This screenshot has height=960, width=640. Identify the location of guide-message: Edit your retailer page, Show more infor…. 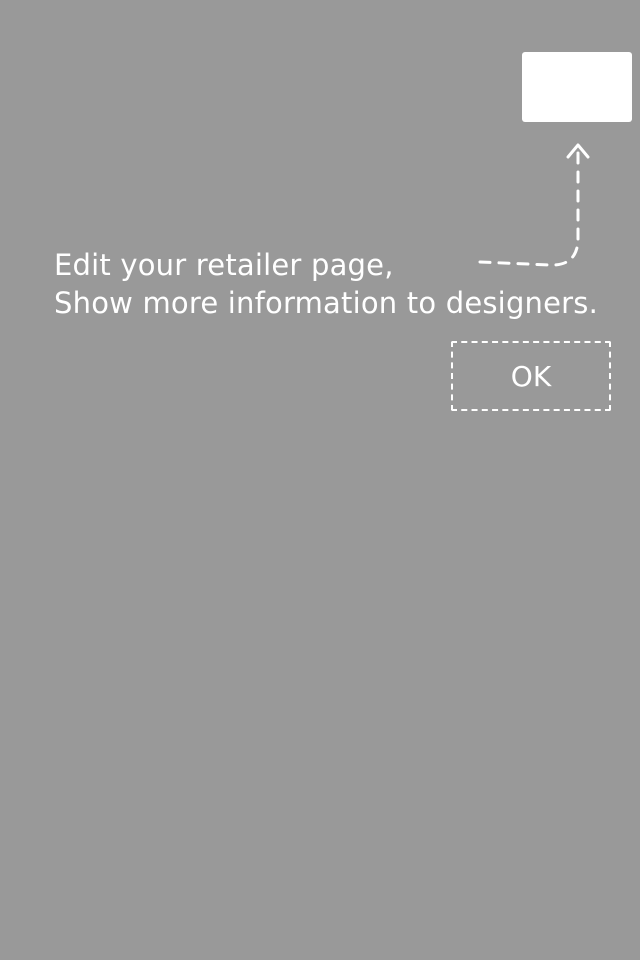
(344, 284).